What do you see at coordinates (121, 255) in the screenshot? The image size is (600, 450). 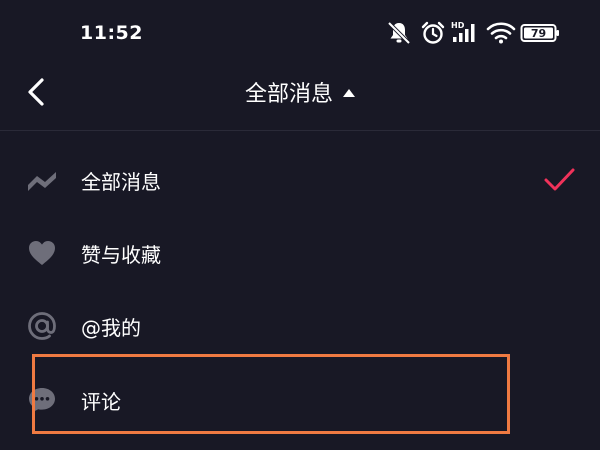 I see `menu-item-label: 赞与收藏` at bounding box center [121, 255].